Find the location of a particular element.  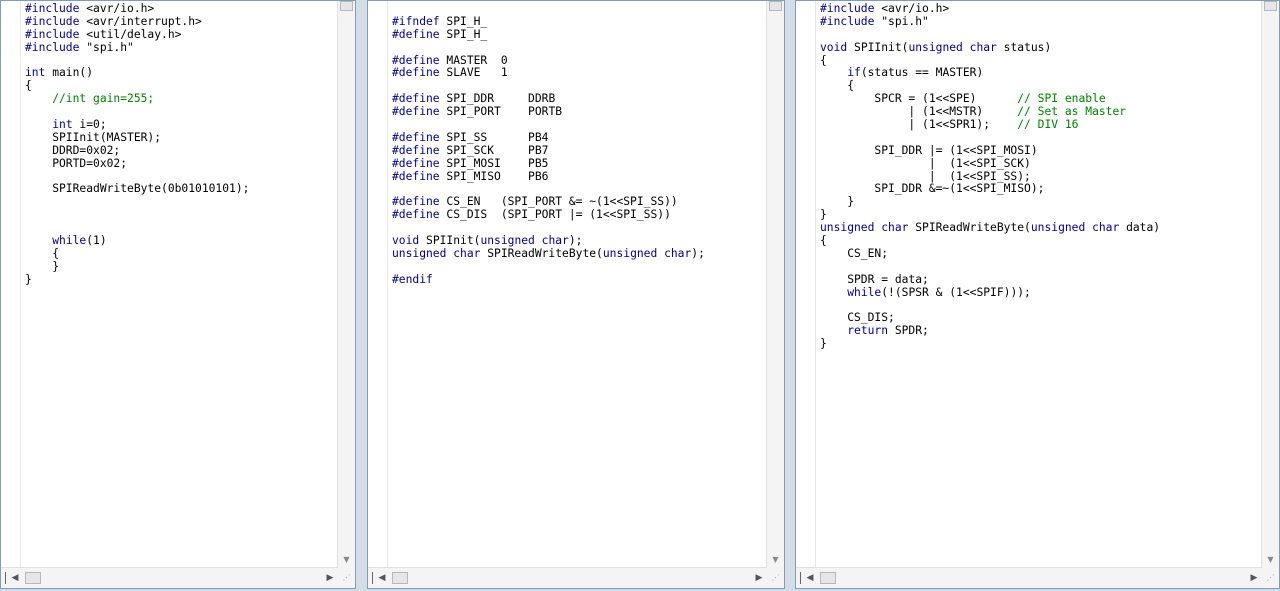

code-text: status) is located at coordinates (1024, 47).